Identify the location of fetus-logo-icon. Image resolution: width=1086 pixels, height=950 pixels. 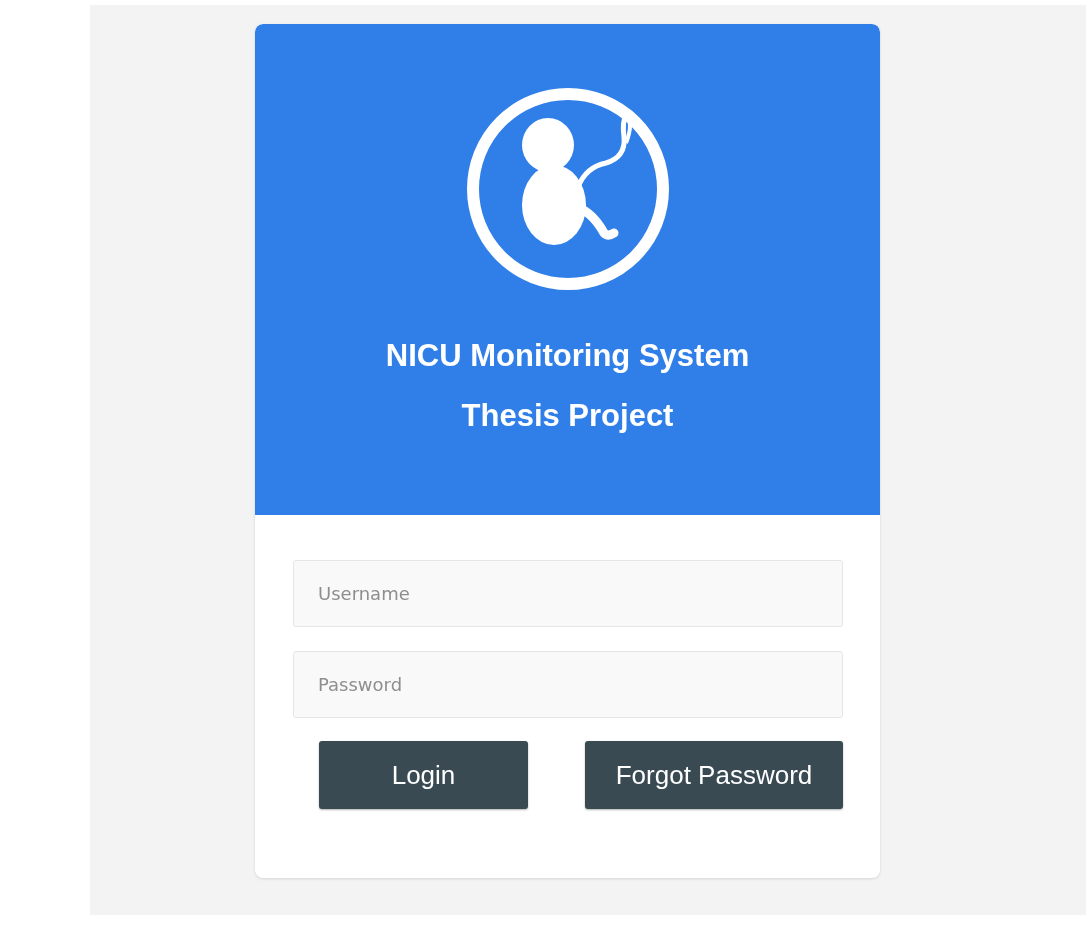
(567, 189).